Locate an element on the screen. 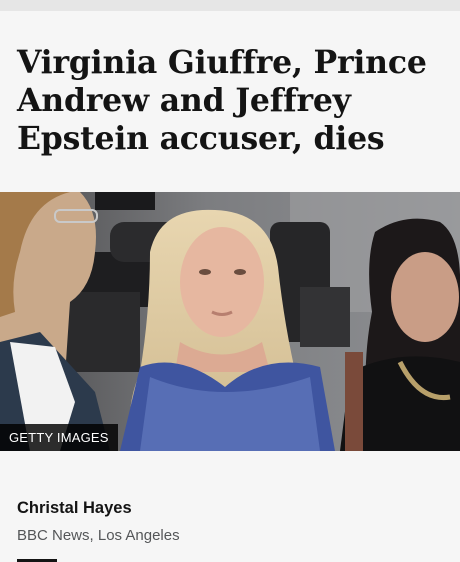 The width and height of the screenshot is (460, 562). image-credit: GETTY IMAGES is located at coordinates (59, 437).